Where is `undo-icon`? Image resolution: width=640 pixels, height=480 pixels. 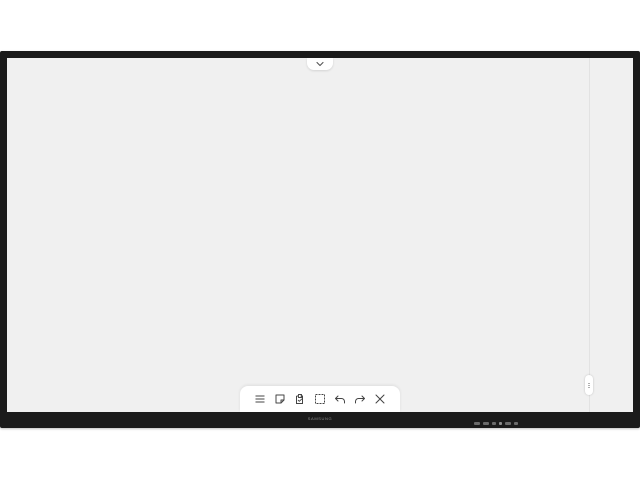 undo-icon is located at coordinates (340, 399).